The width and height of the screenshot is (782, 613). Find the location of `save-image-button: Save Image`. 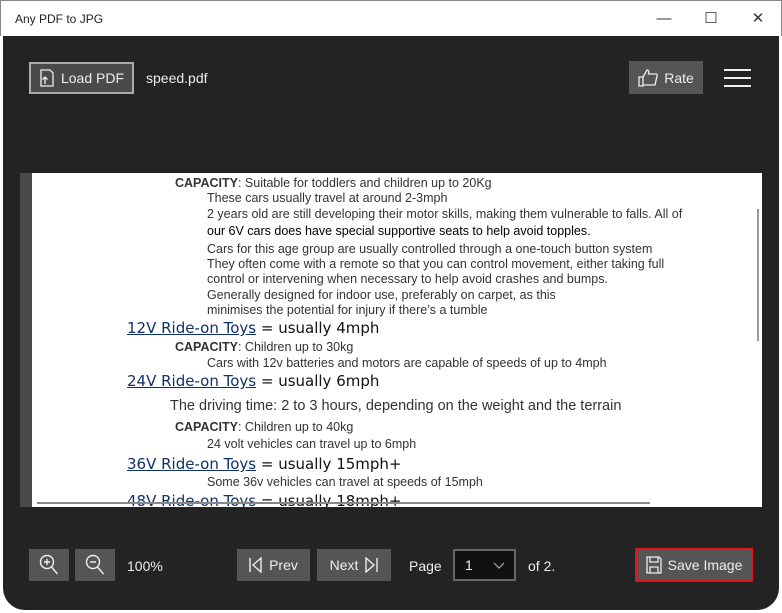

save-image-button: Save Image is located at coordinates (694, 565).